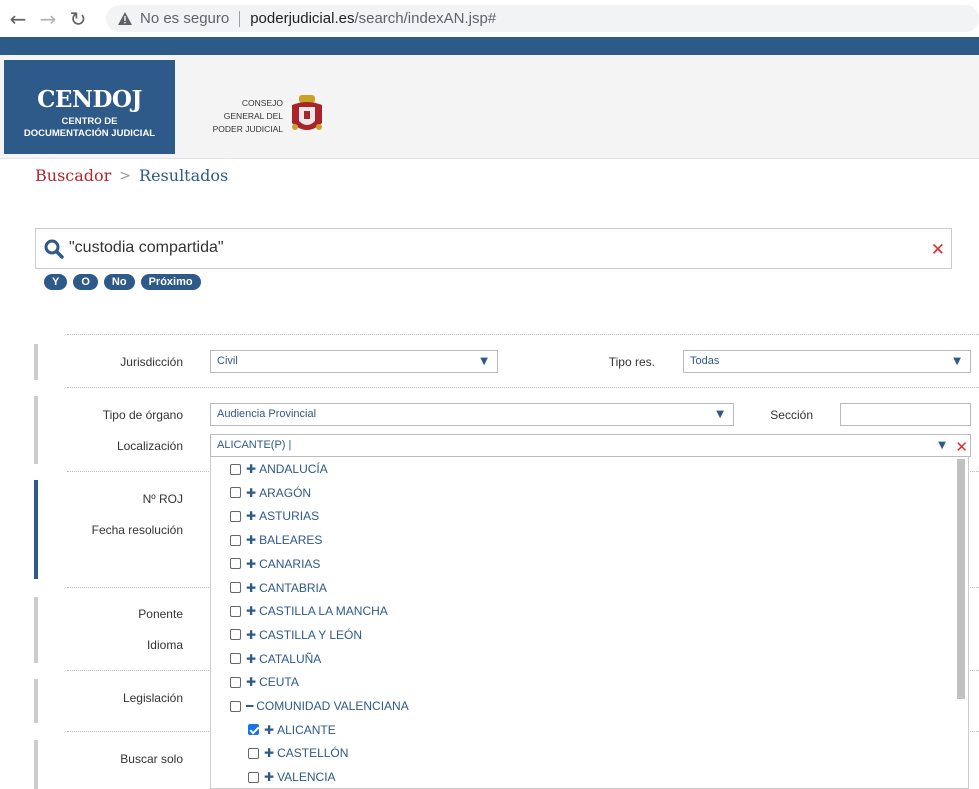 The width and height of the screenshot is (979, 789). What do you see at coordinates (146, 248) in the screenshot?
I see `search-query: "custodia compartida"` at bounding box center [146, 248].